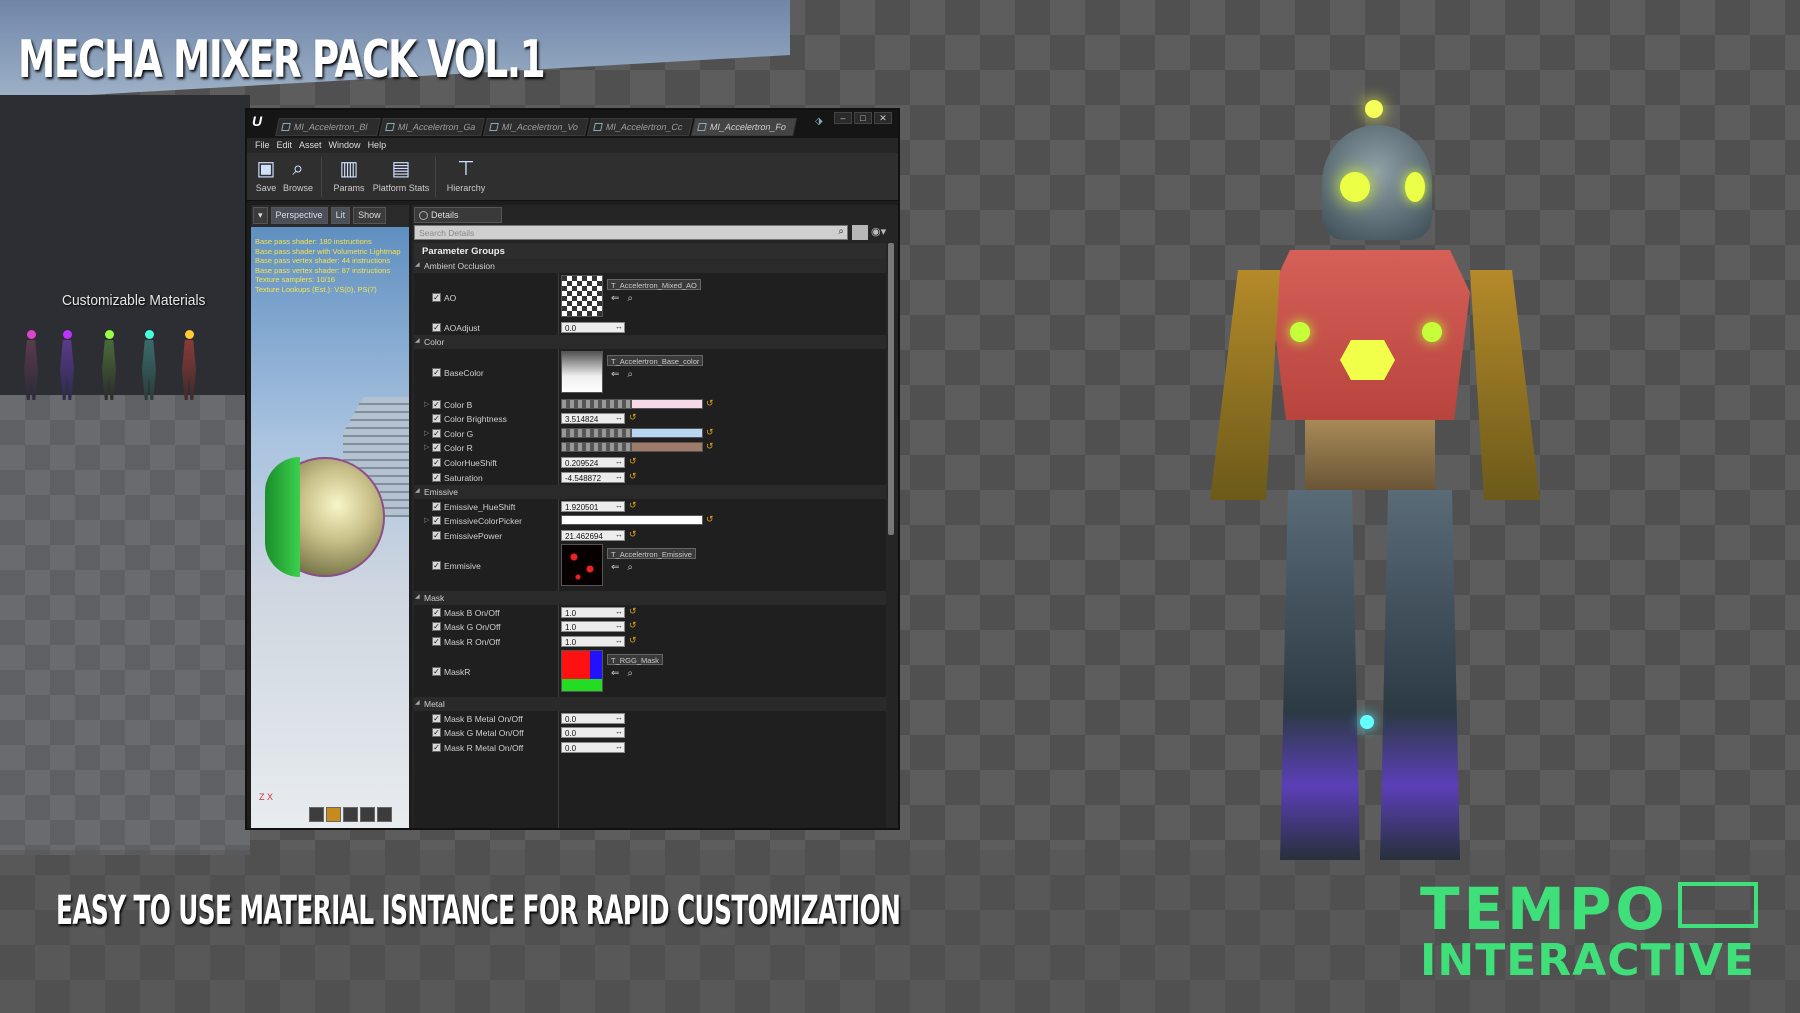 The image size is (1800, 1013). Describe the element at coordinates (593, 418) in the screenshot. I see `color-brightness-value: 3.514824` at that location.